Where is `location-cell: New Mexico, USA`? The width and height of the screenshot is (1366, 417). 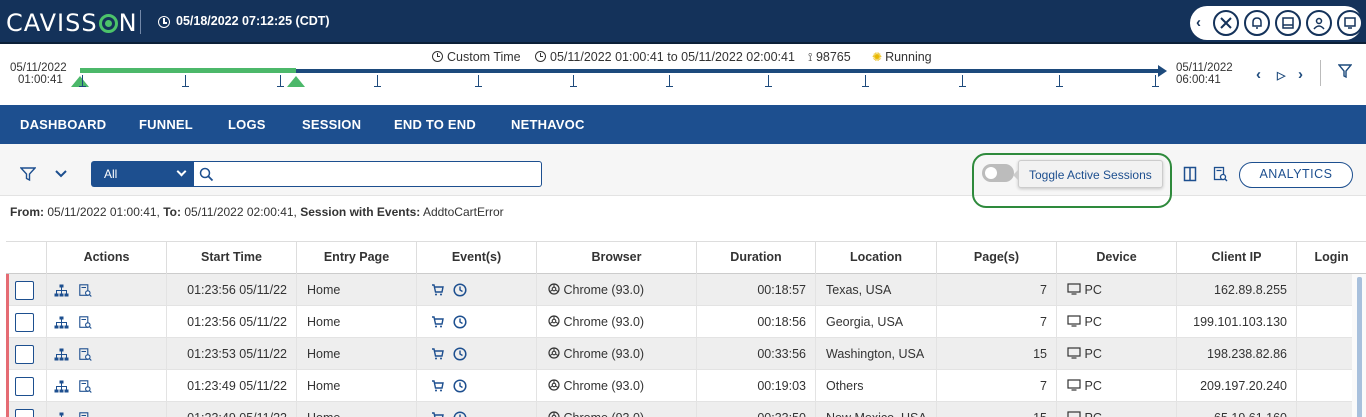 location-cell: New Mexico, USA is located at coordinates (875, 409).